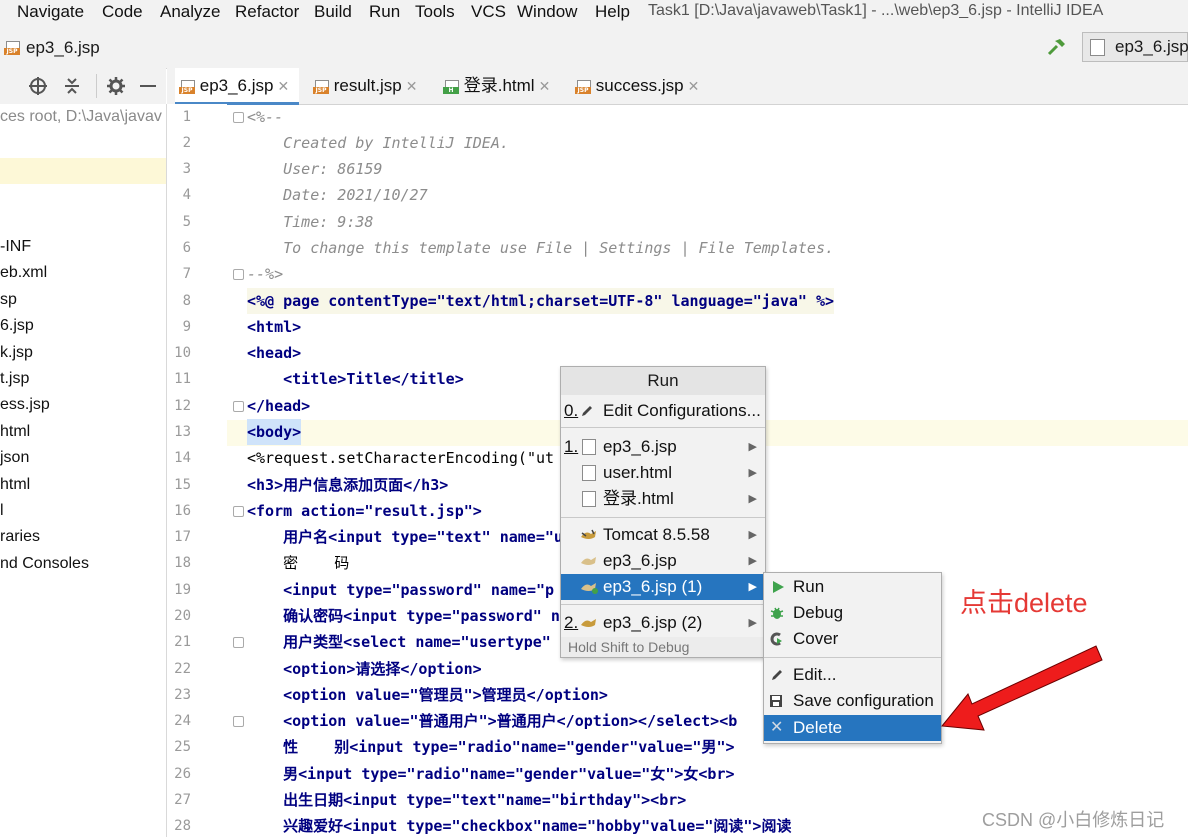 The image size is (1188, 839). Describe the element at coordinates (589, 499) in the screenshot. I see `file-icon` at that location.